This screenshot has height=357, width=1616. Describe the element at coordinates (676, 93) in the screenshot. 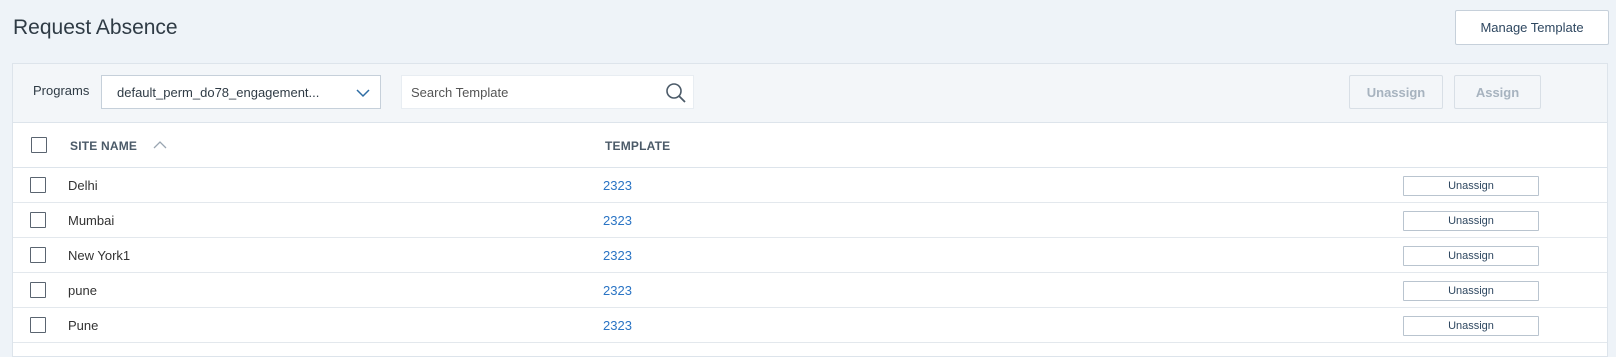

I see `search-icon` at that location.